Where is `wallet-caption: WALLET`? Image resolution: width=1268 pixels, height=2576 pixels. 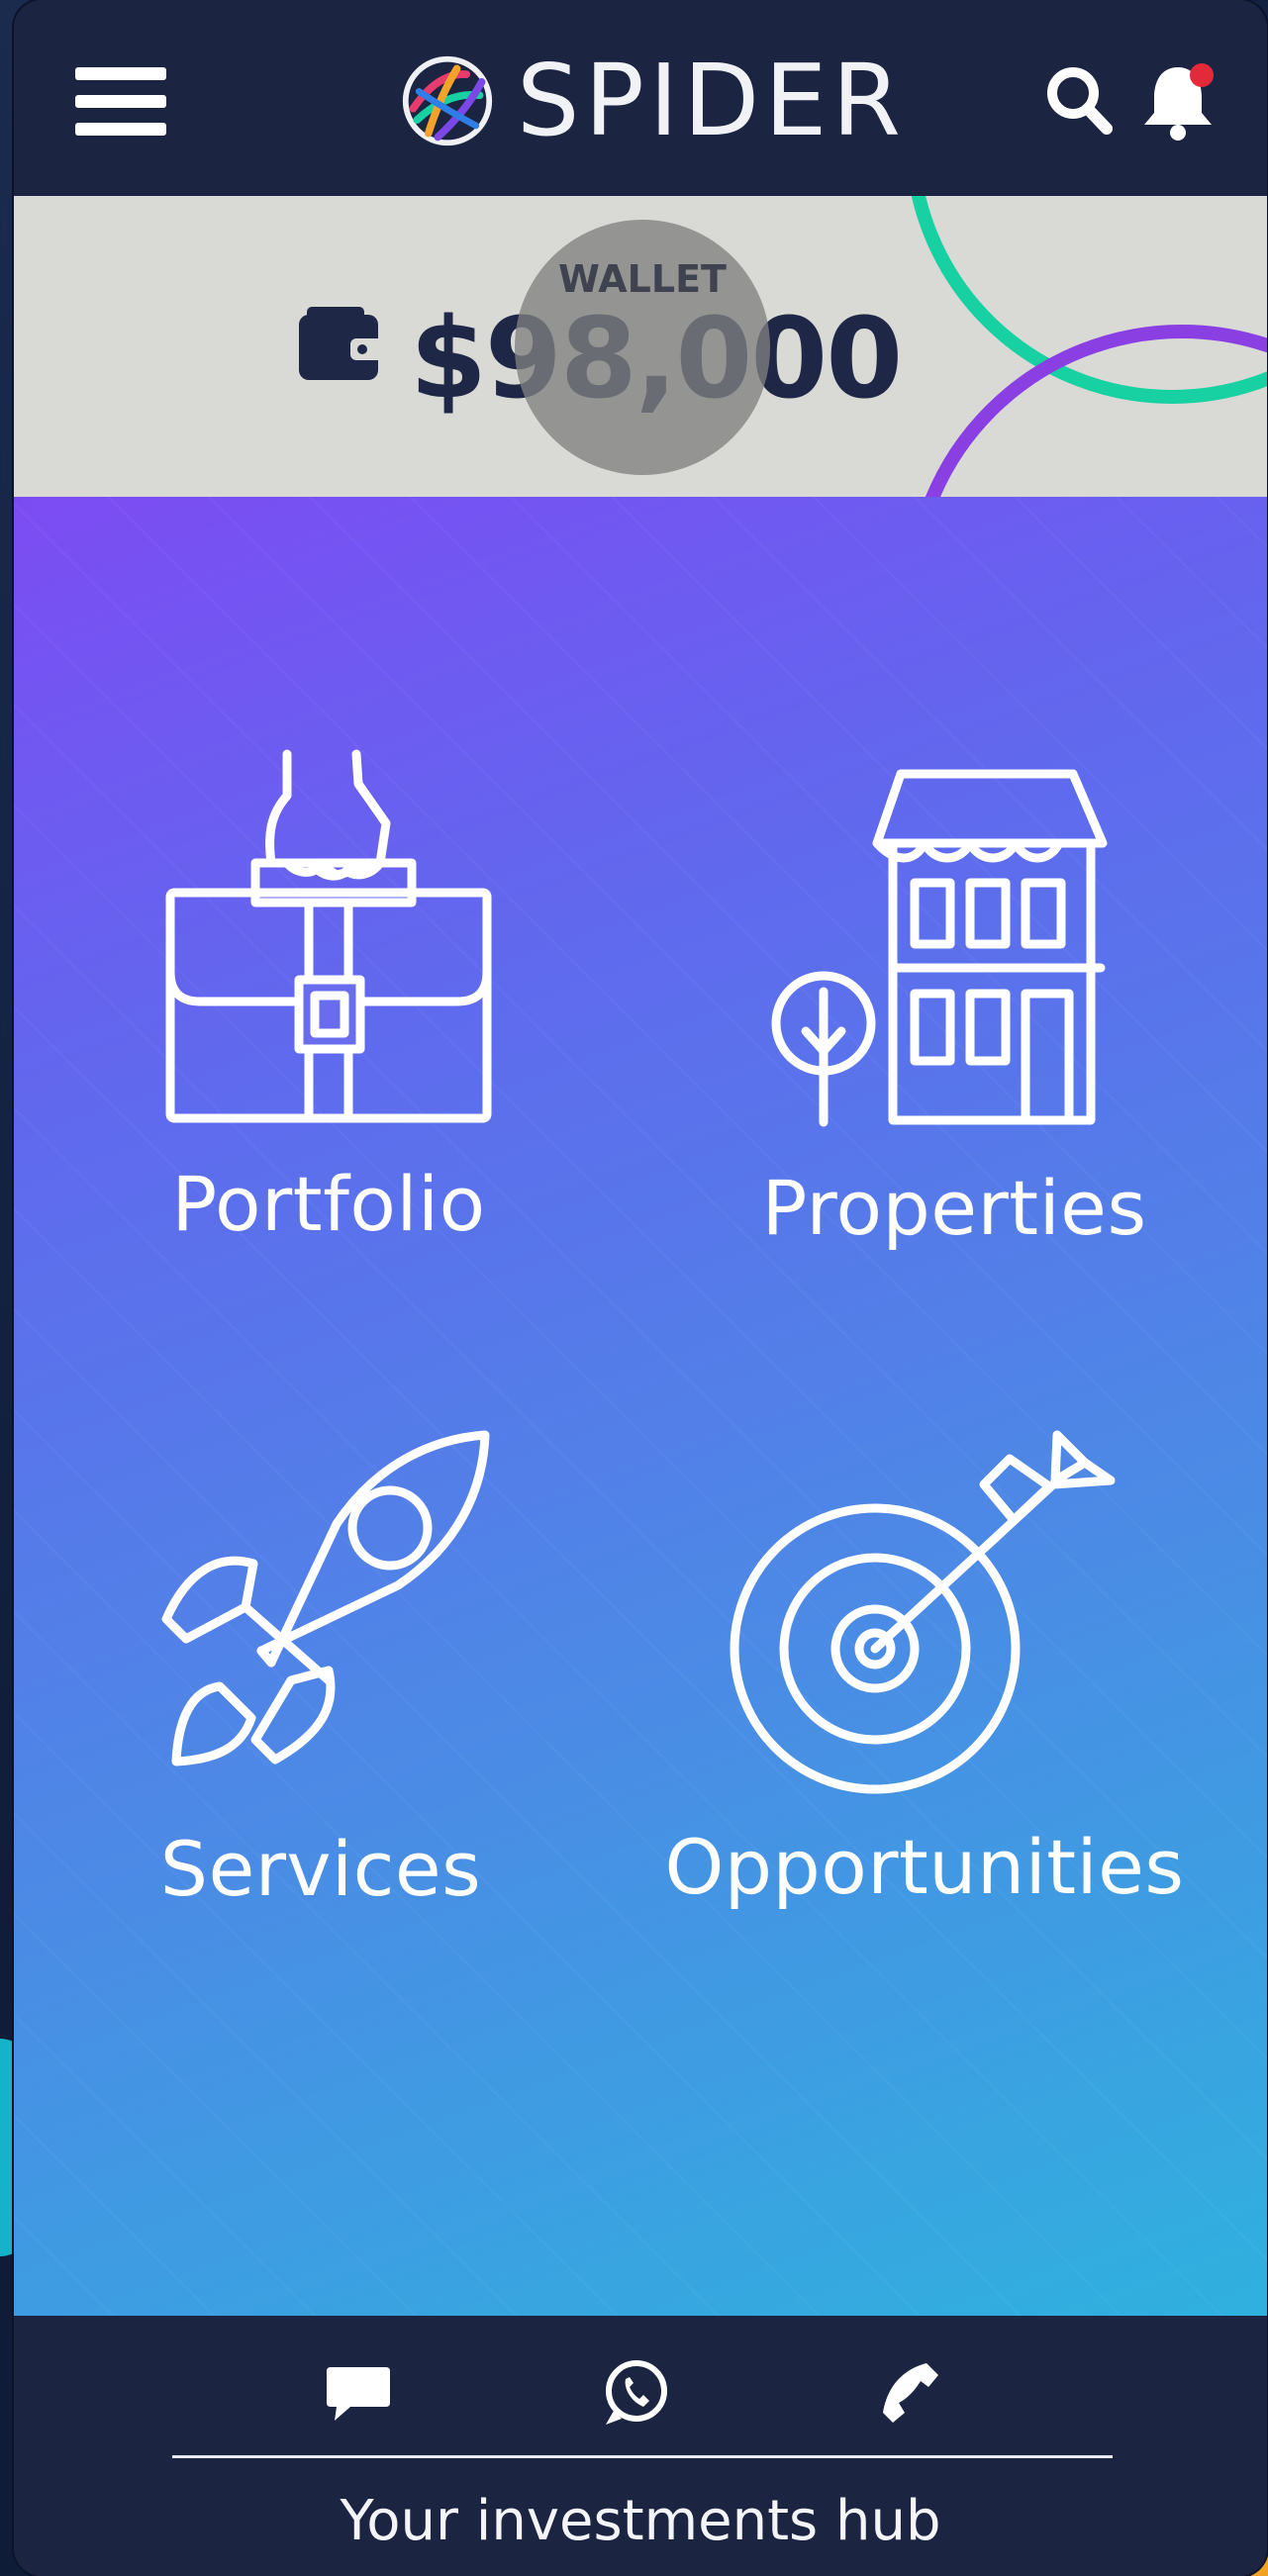 wallet-caption: WALLET is located at coordinates (642, 279).